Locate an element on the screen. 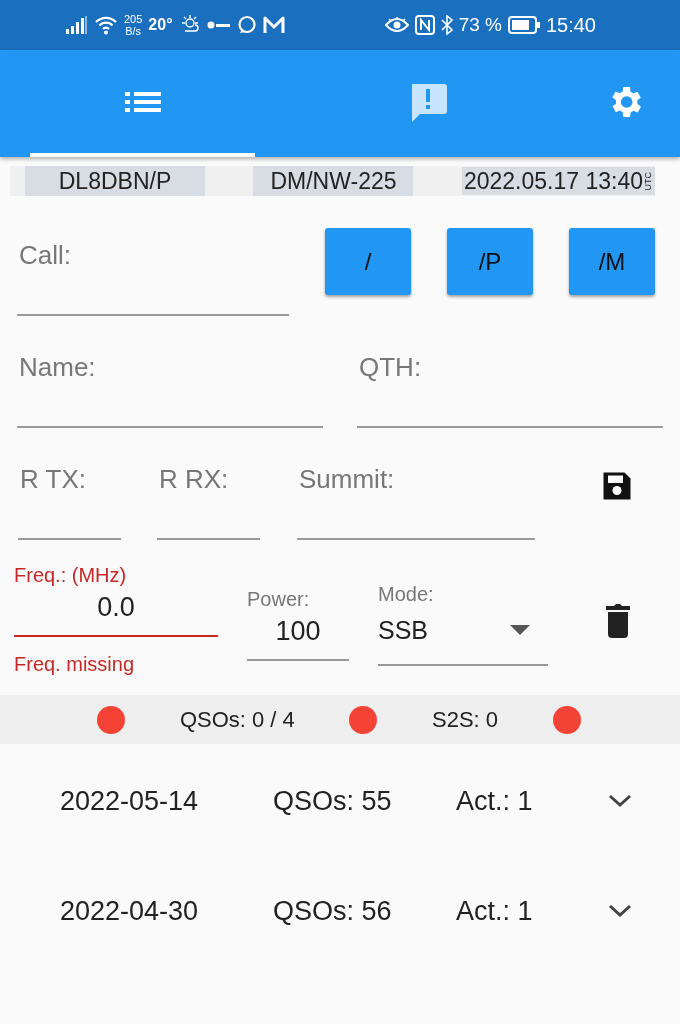 The height and width of the screenshot is (1024, 680). log-day-item: 2022-05-14 QSOs: 55 Act.: 1 is located at coordinates (340, 801).